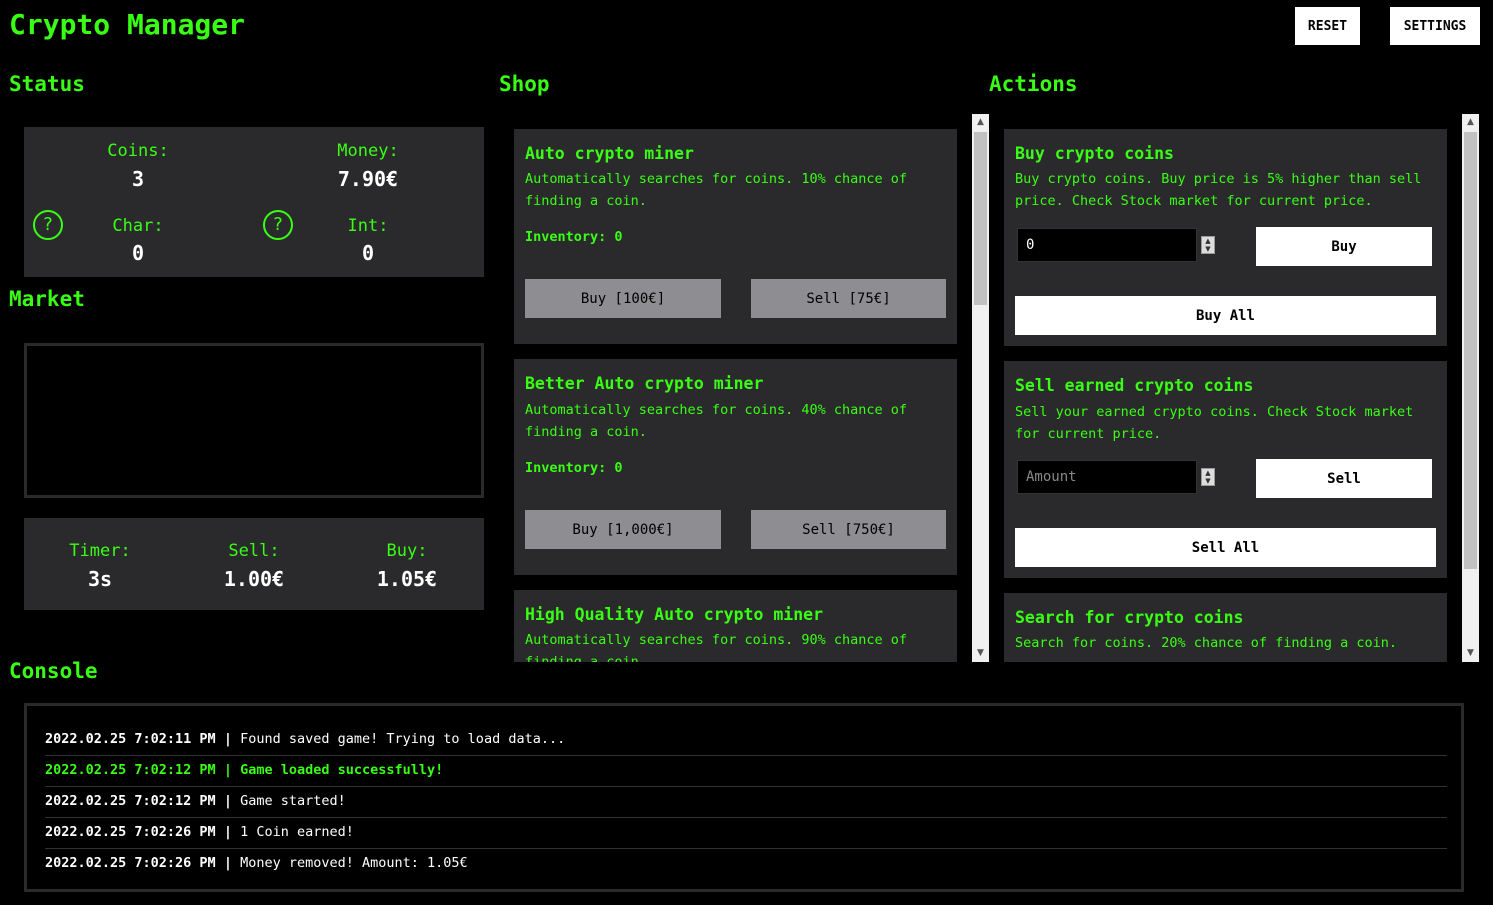  What do you see at coordinates (848, 529) in the screenshot?
I see `shop-sell-button: Sell [750€]` at bounding box center [848, 529].